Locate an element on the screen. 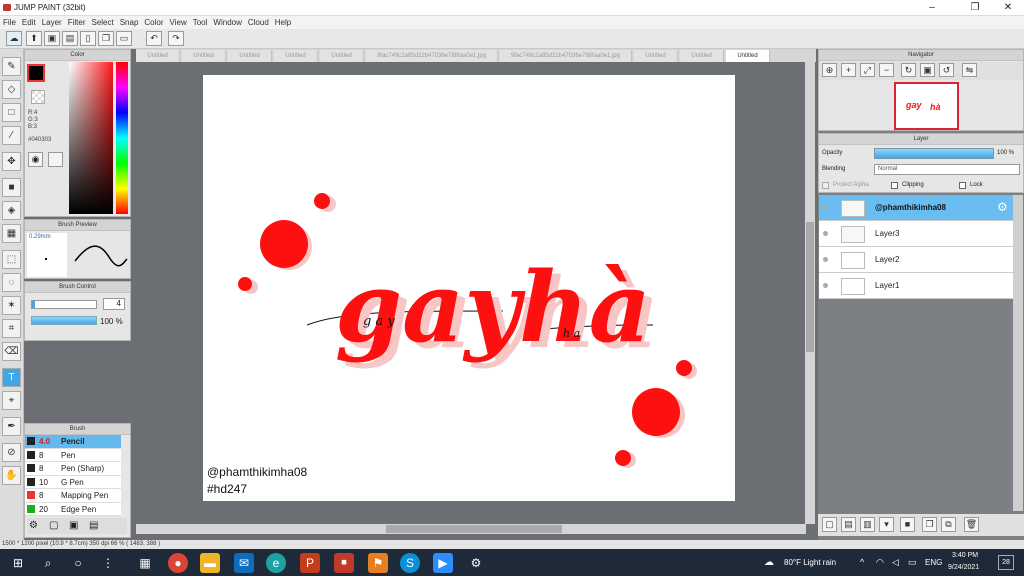 The height and width of the screenshot is (576, 1024). line-tool-icon: ⁄ is located at coordinates (11, 135).